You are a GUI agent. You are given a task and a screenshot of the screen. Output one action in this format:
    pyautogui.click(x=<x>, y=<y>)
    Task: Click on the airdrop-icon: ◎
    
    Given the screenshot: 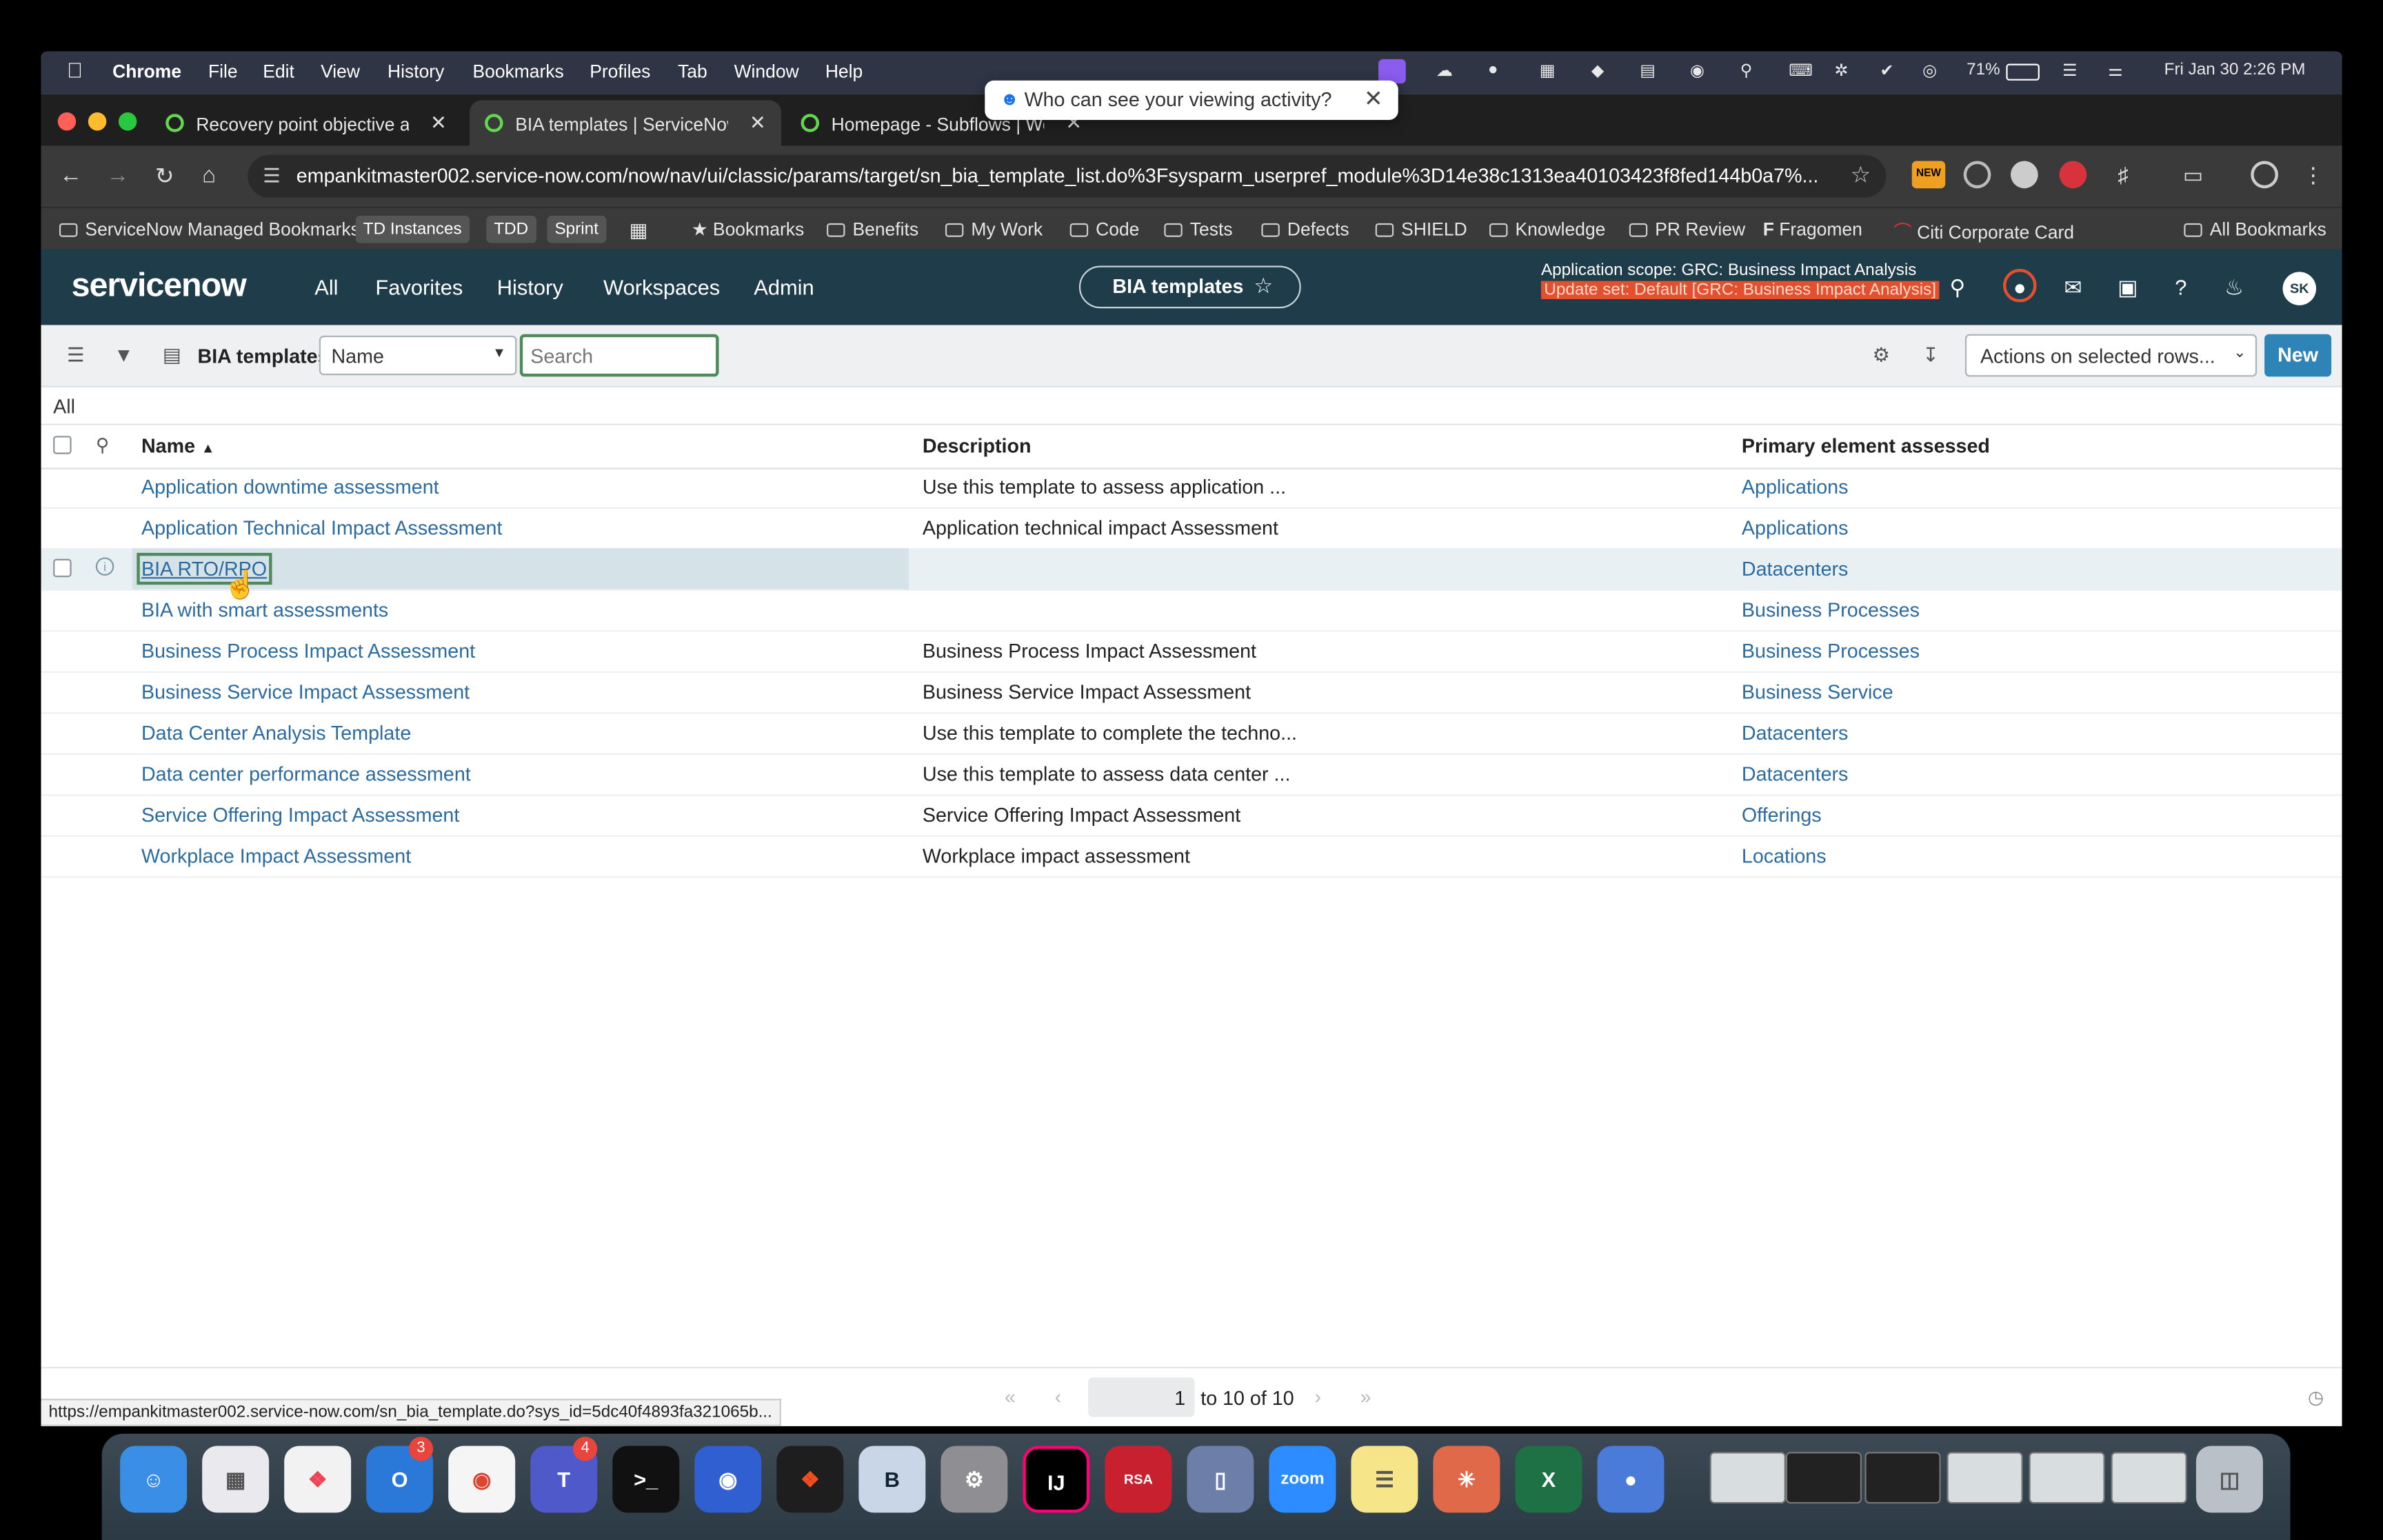 What is the action you would take?
    pyautogui.click(x=1929, y=71)
    